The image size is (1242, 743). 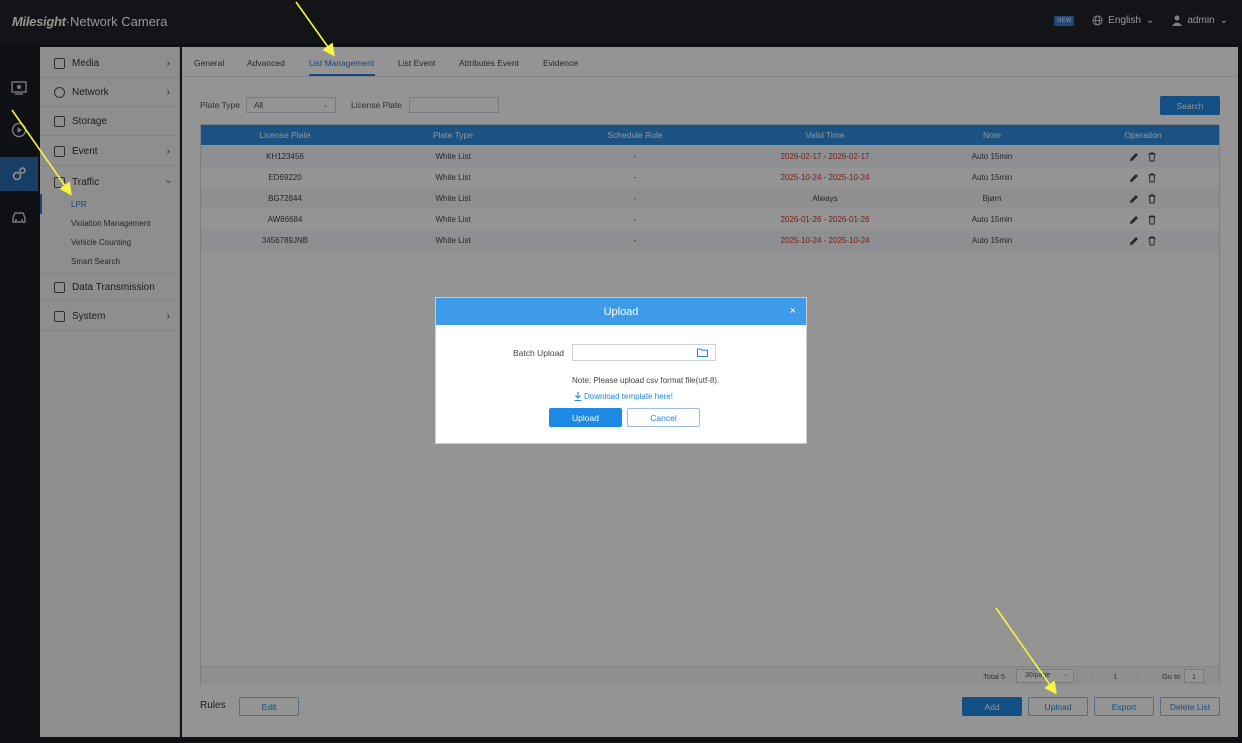 I want to click on batch-upload-label: Batch Upload, so click(x=539, y=353).